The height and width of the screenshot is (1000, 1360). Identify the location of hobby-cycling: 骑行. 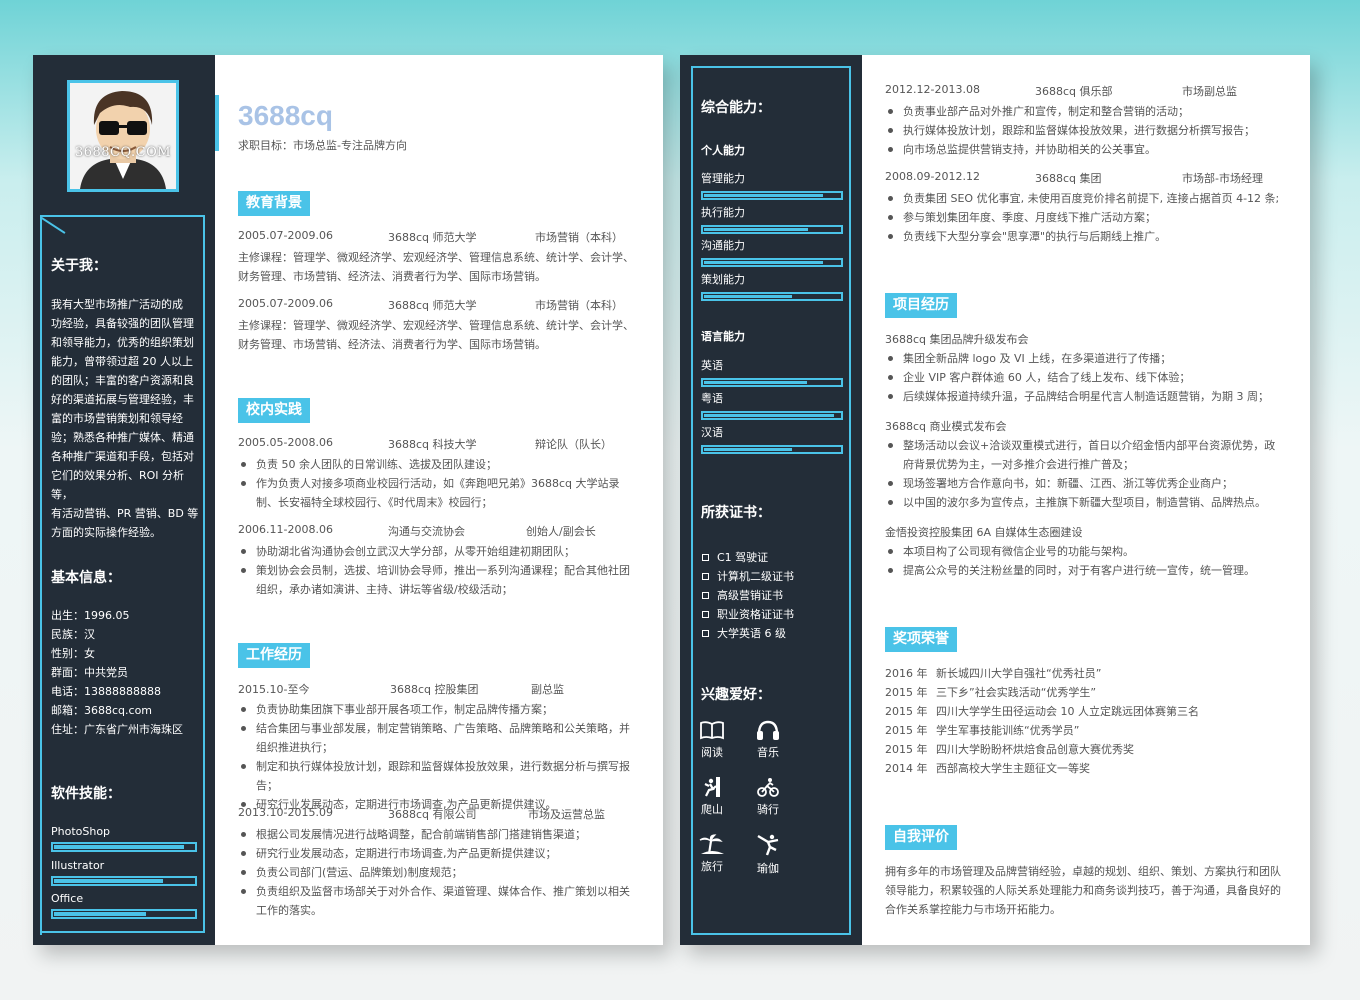
(768, 797).